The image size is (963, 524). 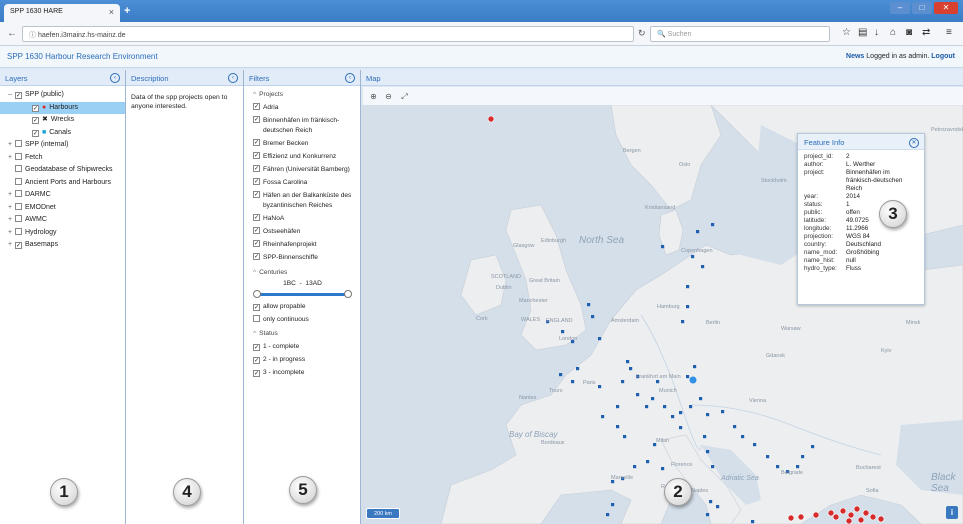 I want to click on layer-item: + Hydrology, so click(x=62, y=233).